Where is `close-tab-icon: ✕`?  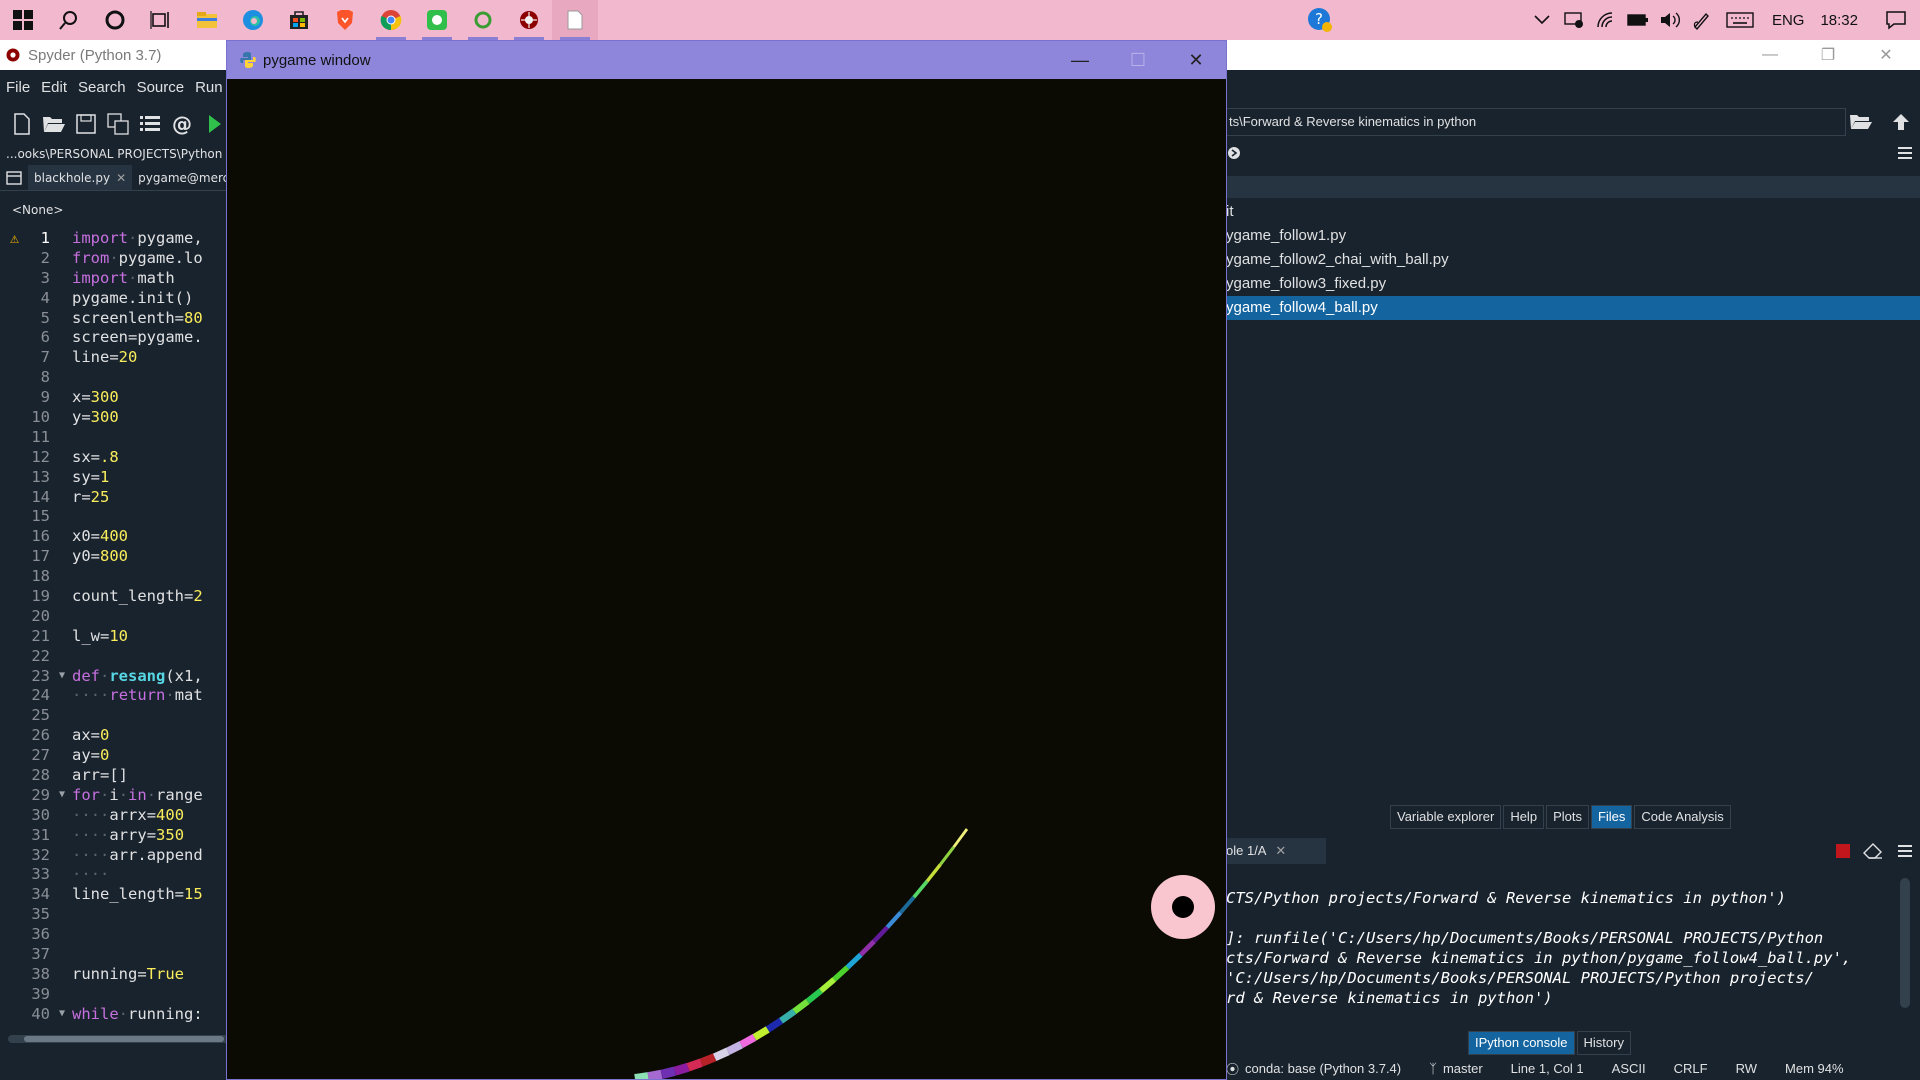
close-tab-icon: ✕ is located at coordinates (121, 178).